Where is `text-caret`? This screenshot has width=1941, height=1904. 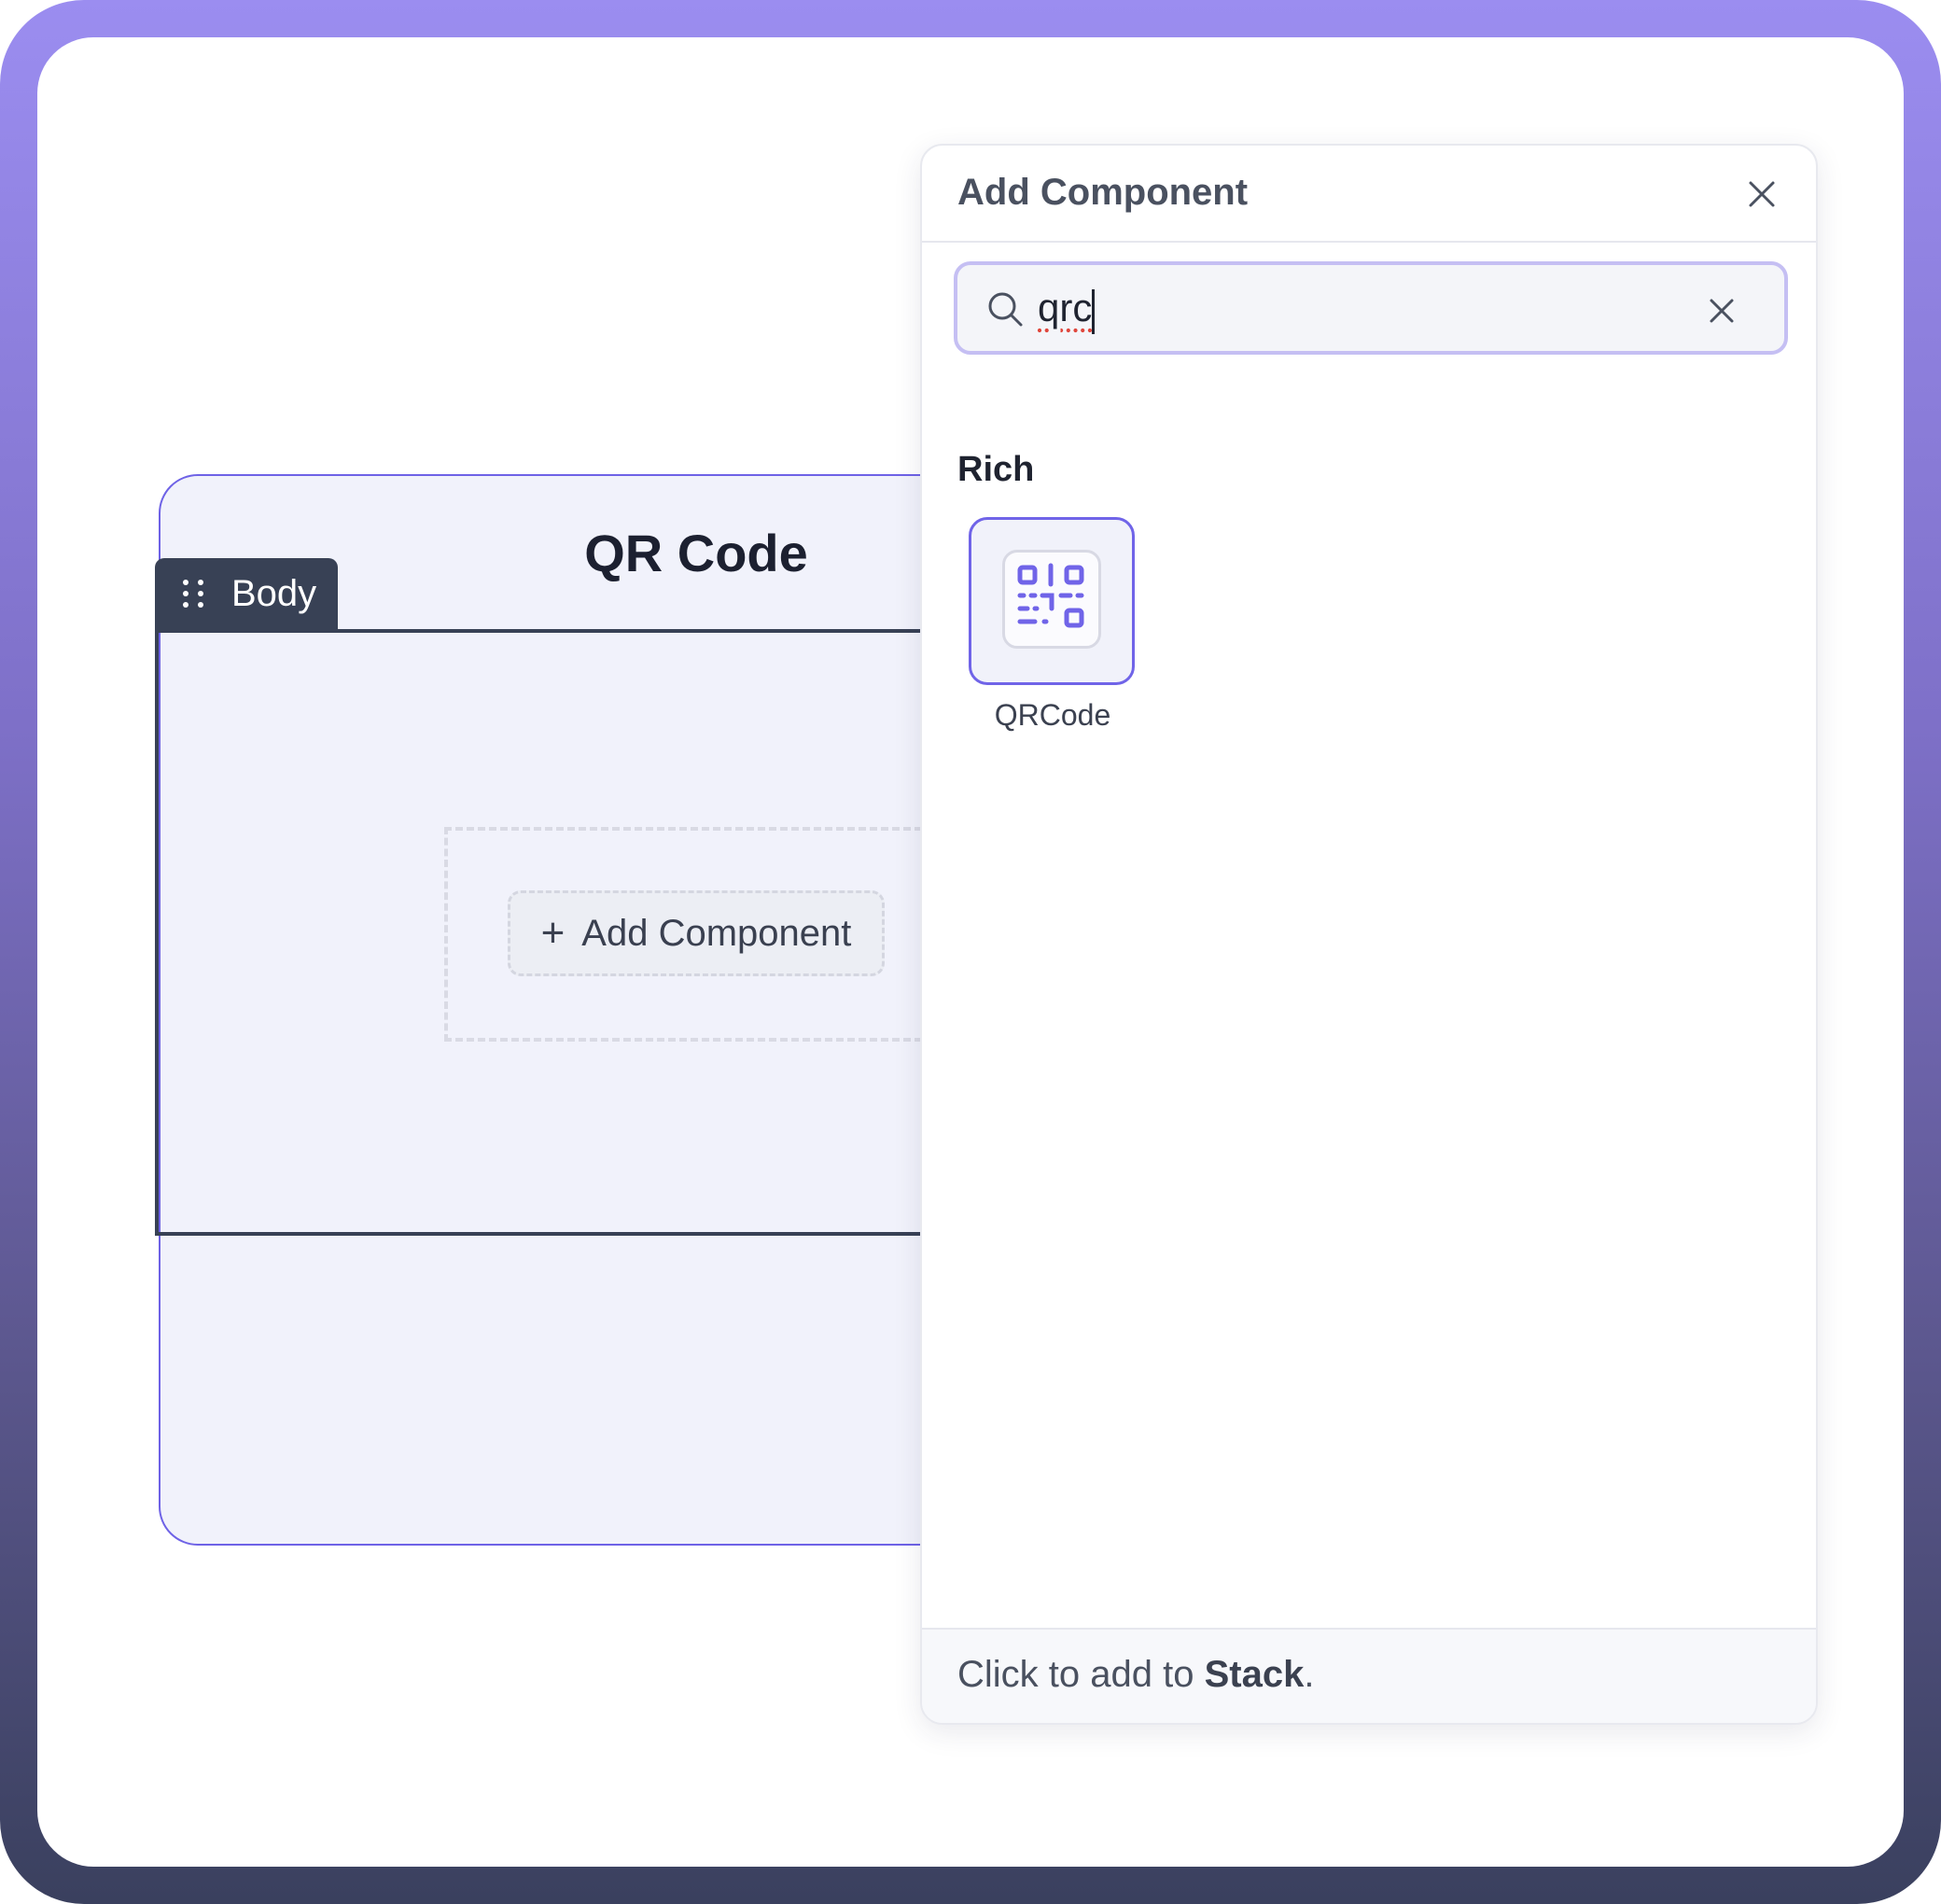
text-caret is located at coordinates (1093, 311).